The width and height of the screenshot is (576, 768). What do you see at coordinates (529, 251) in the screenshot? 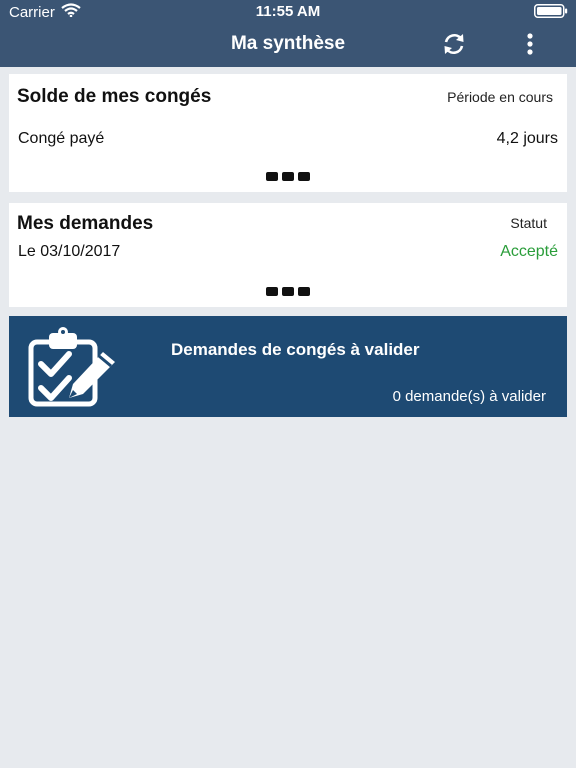
I see `request-status: Accepté` at bounding box center [529, 251].